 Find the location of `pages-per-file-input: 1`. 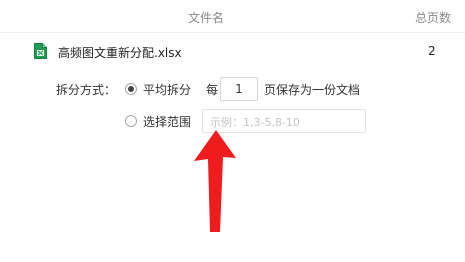

pages-per-file-input: 1 is located at coordinates (239, 89).